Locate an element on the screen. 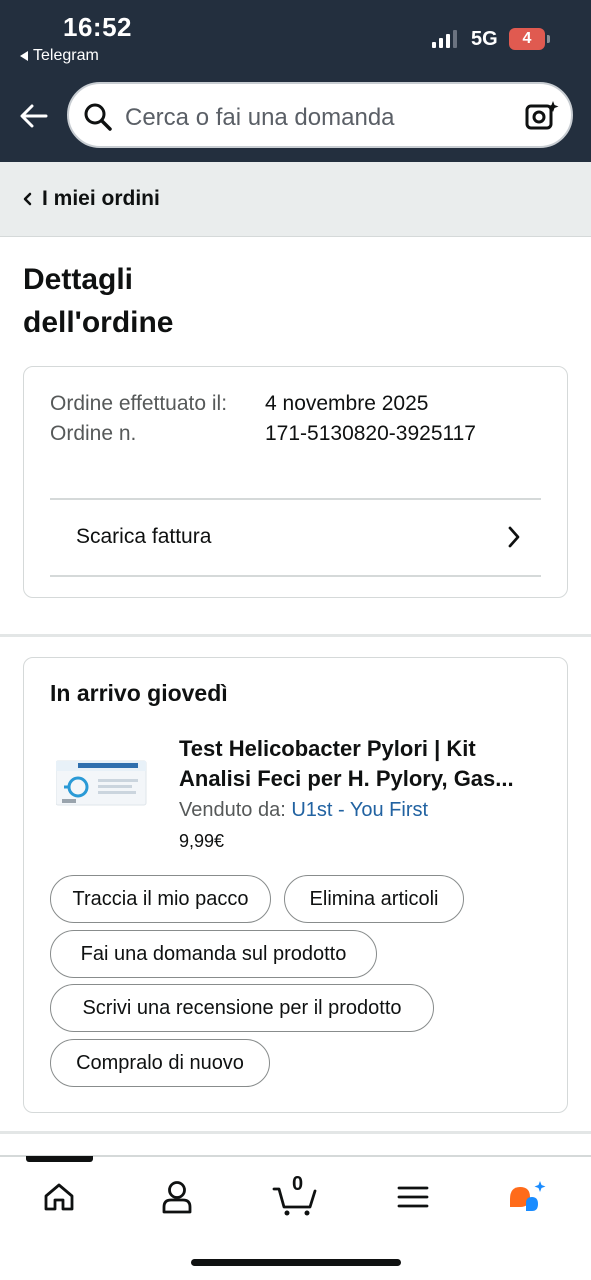 Image resolution: width=591 pixels, height=1280 pixels. page-title: Dettagli dell'ordine is located at coordinates (98, 301).